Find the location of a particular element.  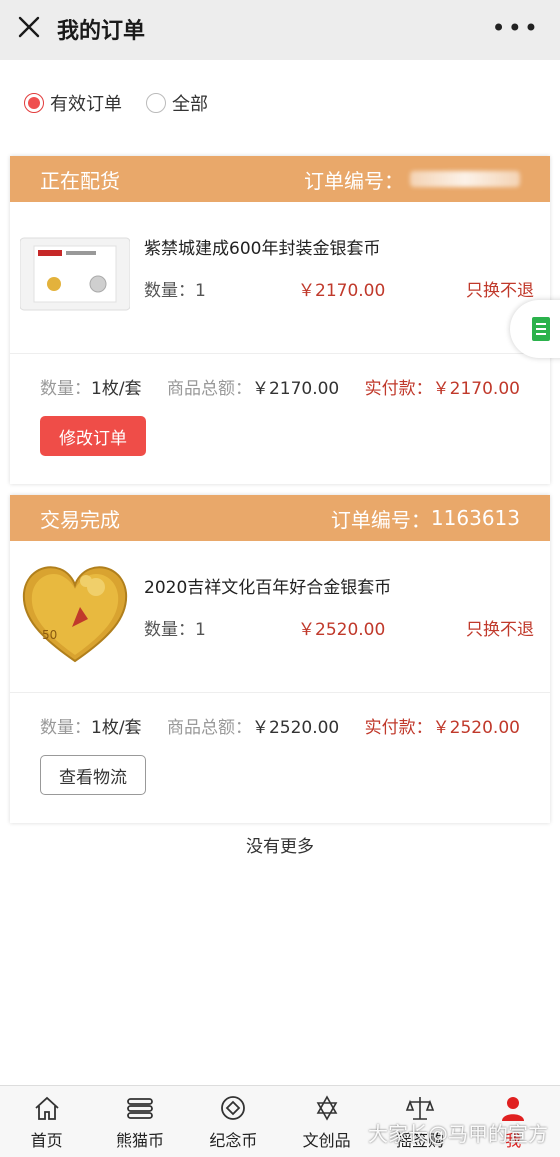

summary-total: 商品总额：￥2520.00 is located at coordinates (253, 725).